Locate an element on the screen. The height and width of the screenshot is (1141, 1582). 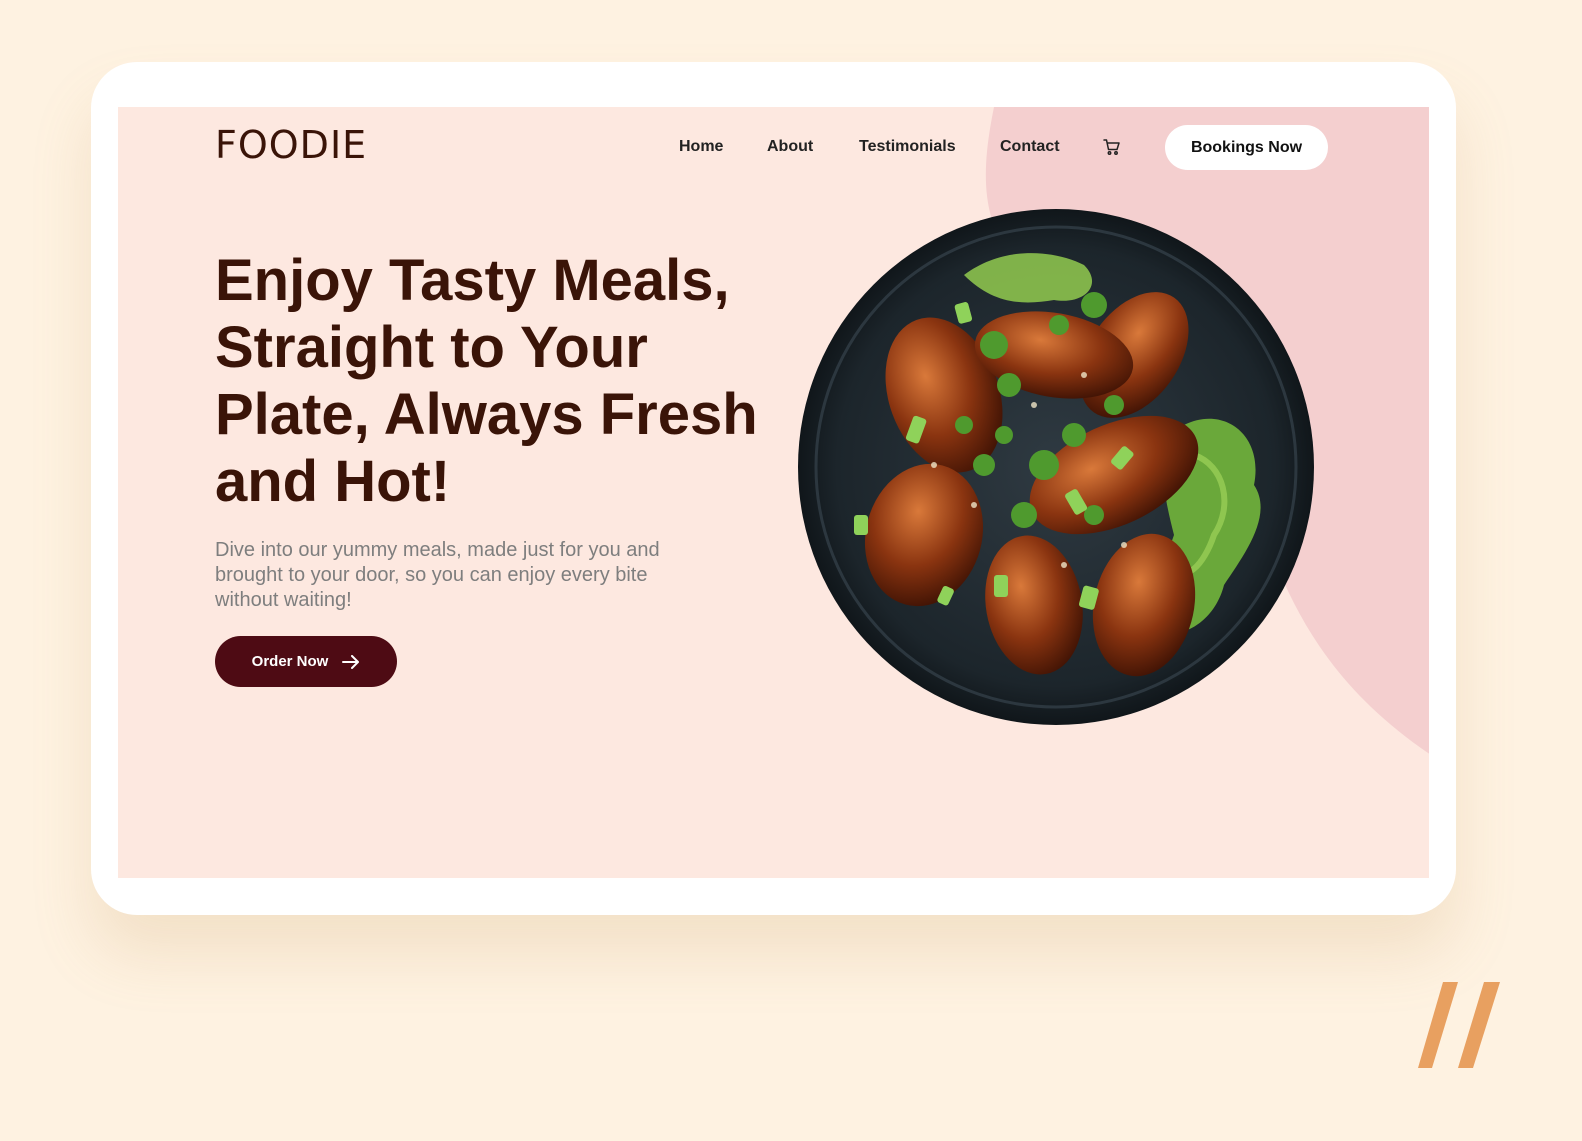
order-now-button: Order Now is located at coordinates (306, 661).